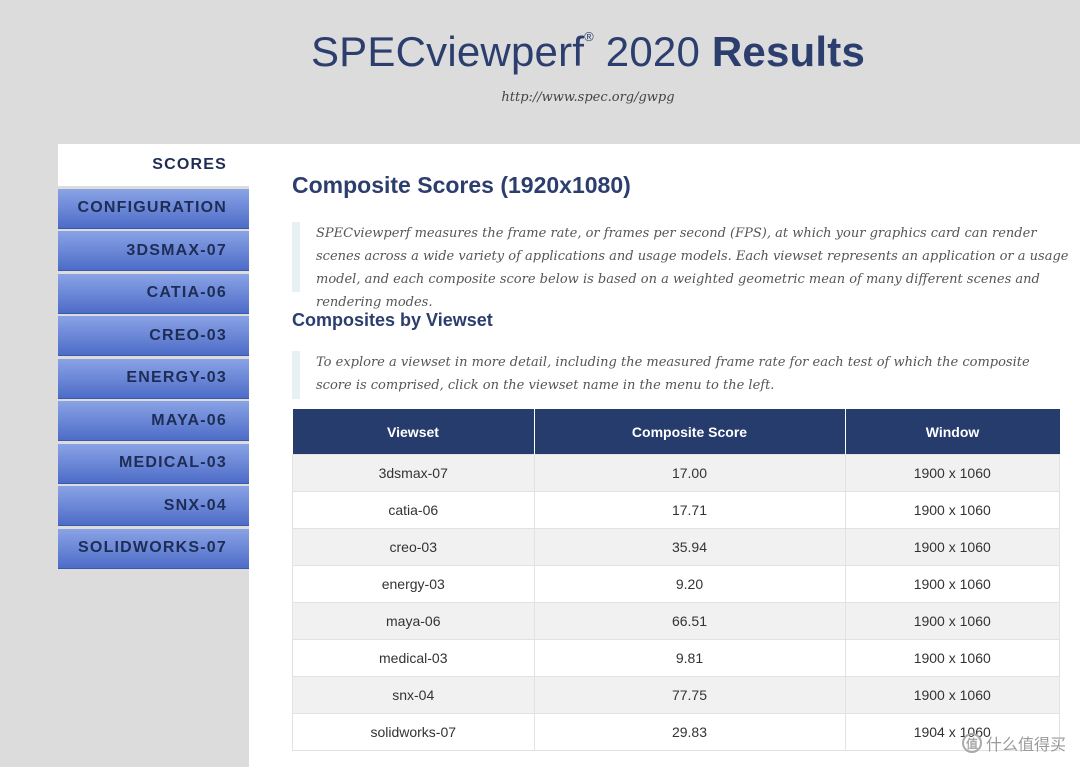  I want to click on table-row: snx-04 77.75 1900 x 1060, so click(676, 695).